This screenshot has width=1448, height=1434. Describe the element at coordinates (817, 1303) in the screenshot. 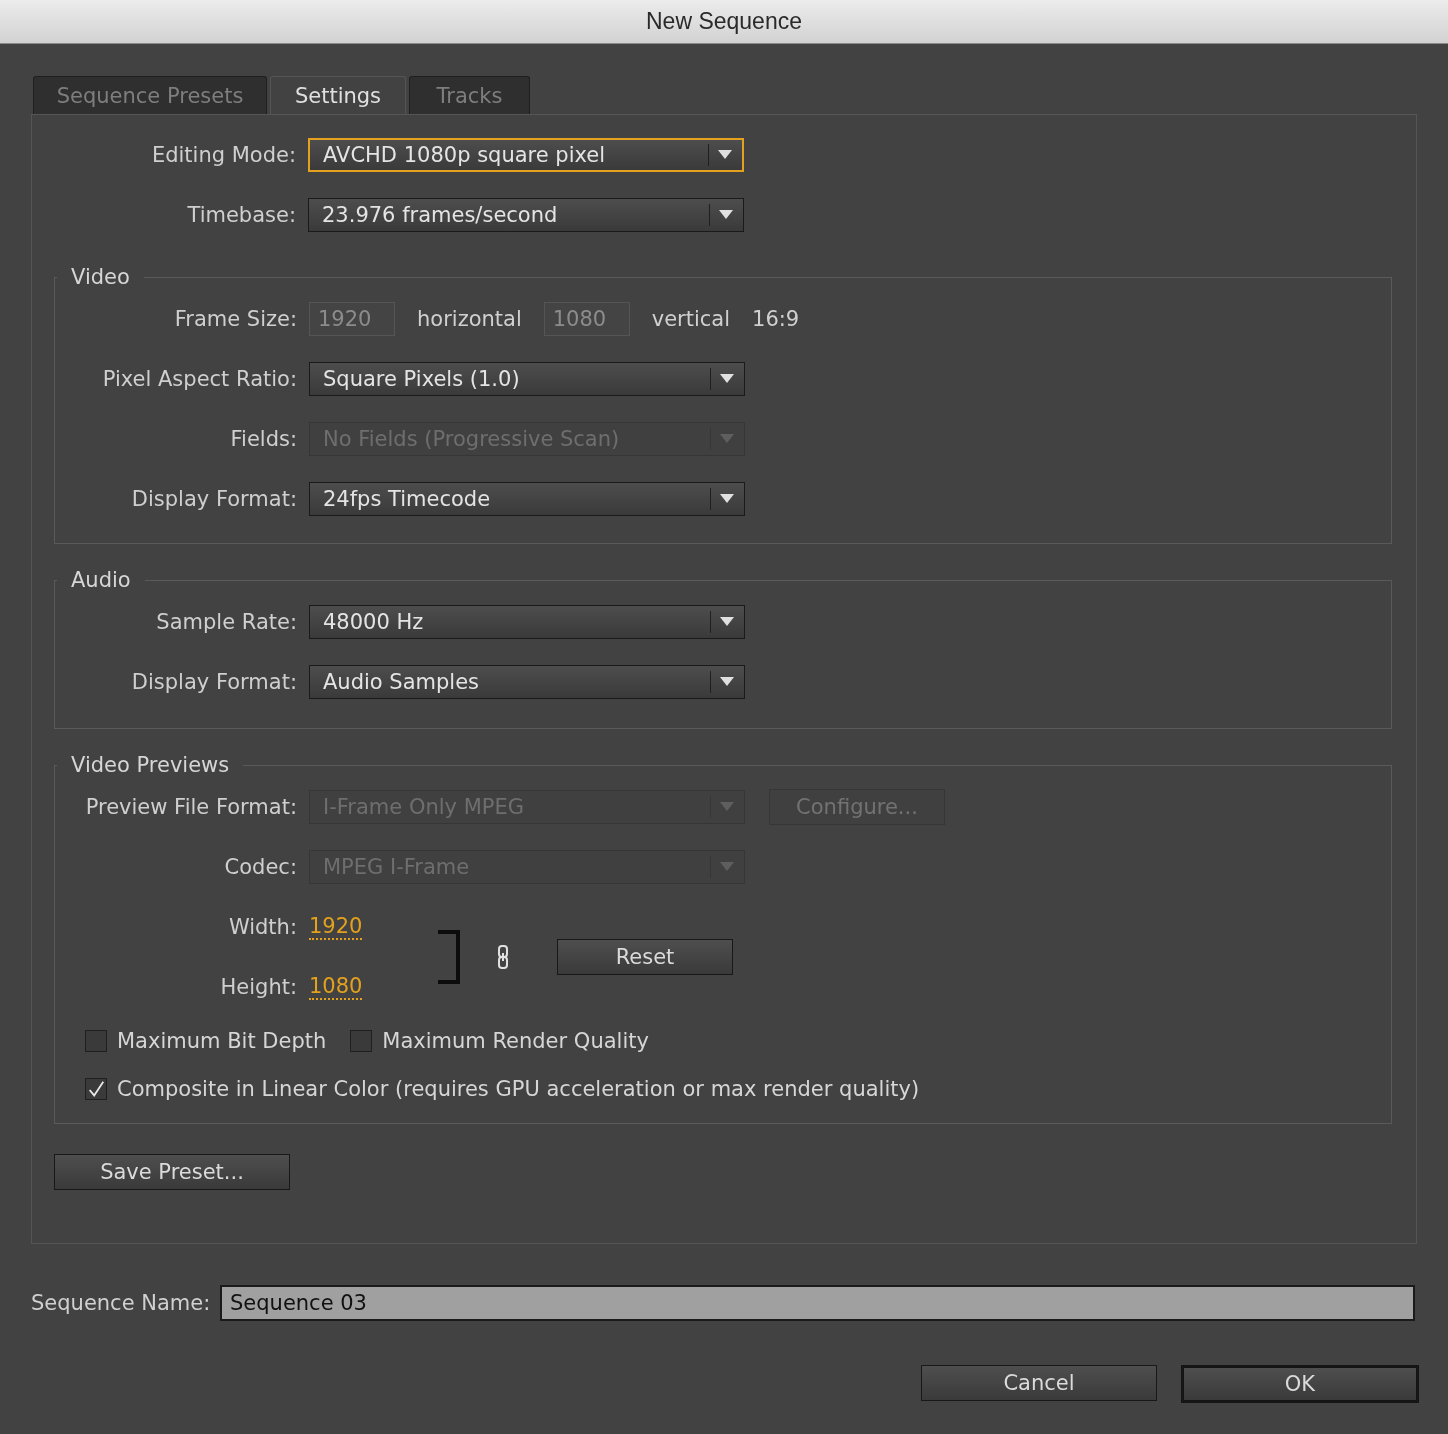

I see `sequence-name-input: Sequence 03` at that location.